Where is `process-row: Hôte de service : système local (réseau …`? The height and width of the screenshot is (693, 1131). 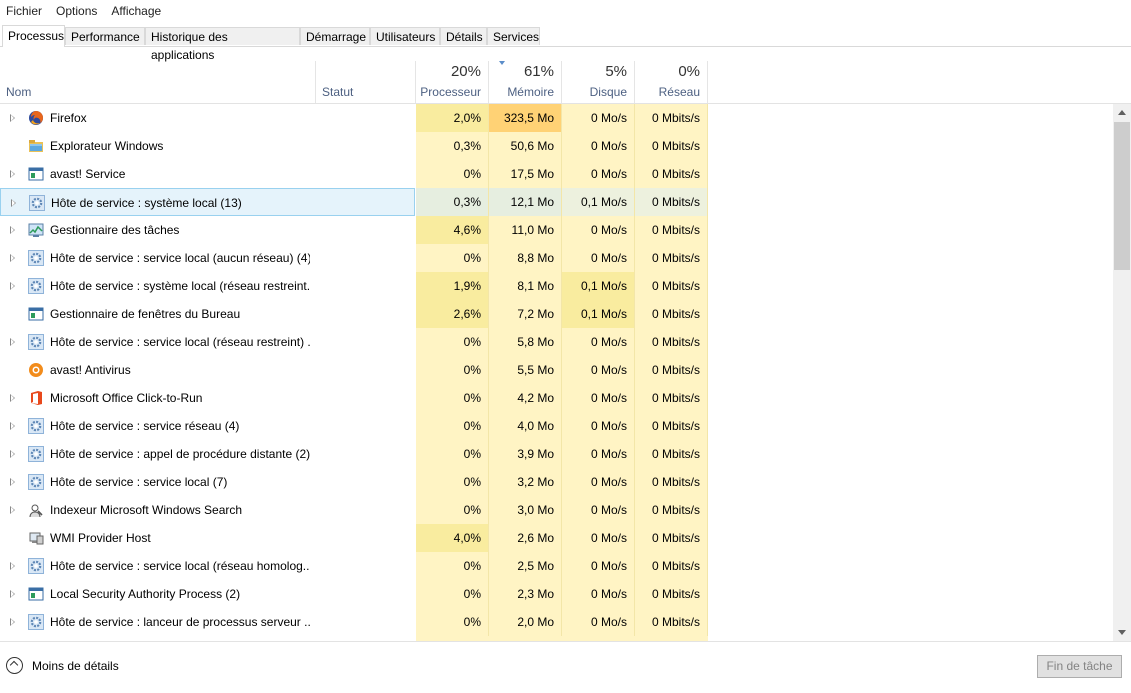
process-row: Hôte de service : système local (réseau … is located at coordinates (556, 286).